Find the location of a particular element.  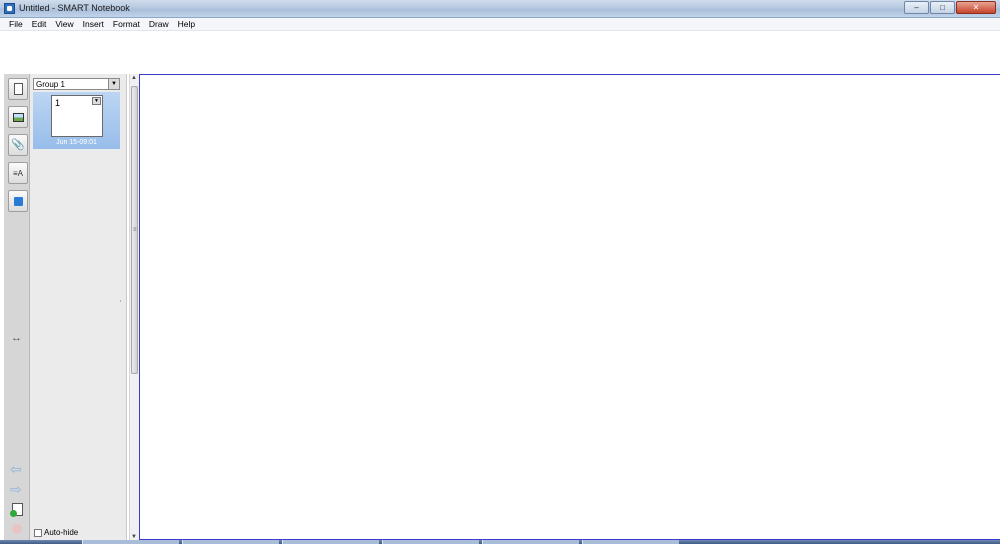

group-select-value: Group 1 is located at coordinates (50, 84).